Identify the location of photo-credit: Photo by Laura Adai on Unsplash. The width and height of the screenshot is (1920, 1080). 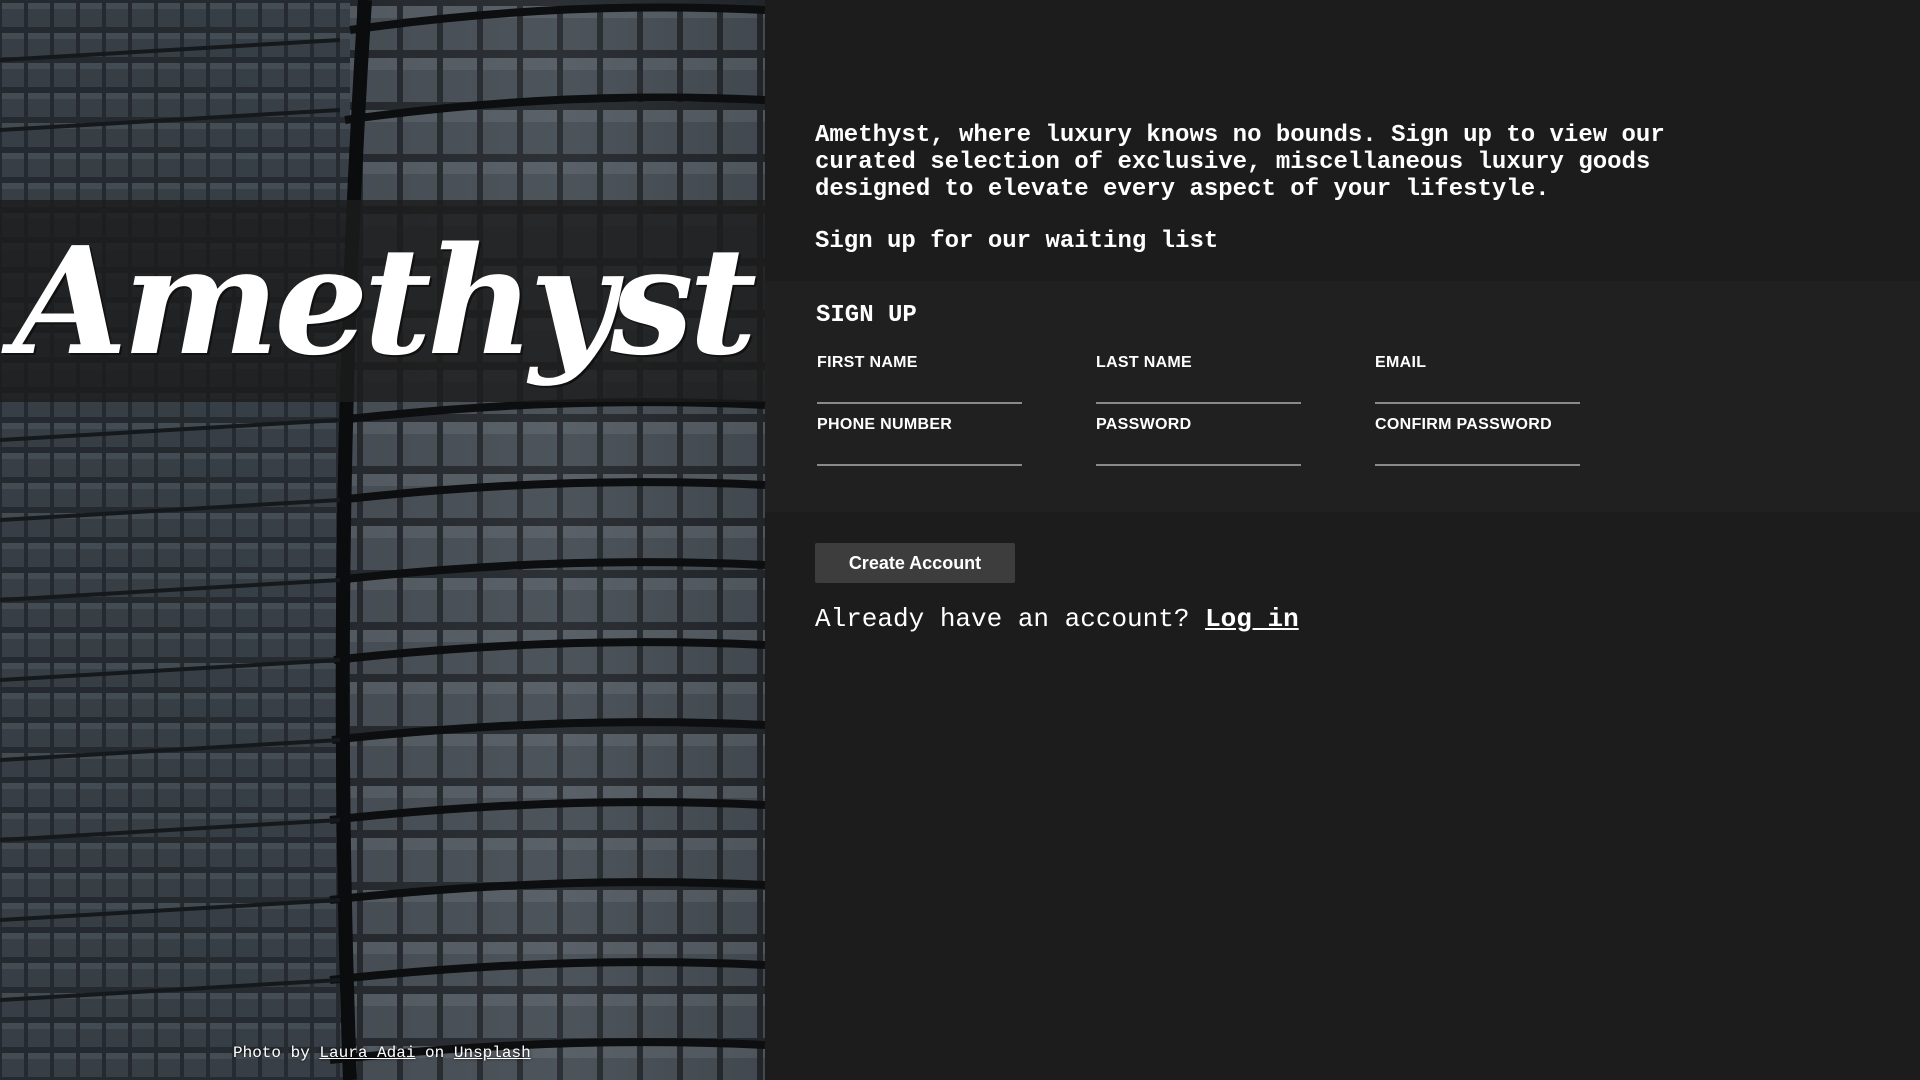
(382, 1053).